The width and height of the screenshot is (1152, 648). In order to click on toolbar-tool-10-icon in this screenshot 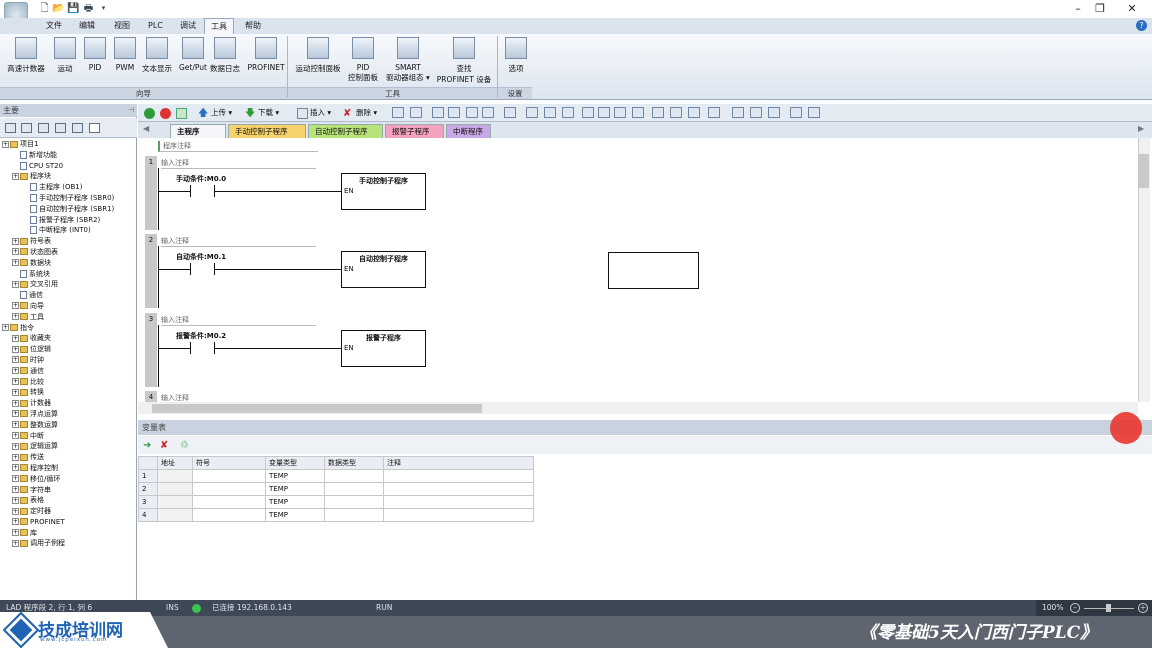, I will do `click(588, 112)`.